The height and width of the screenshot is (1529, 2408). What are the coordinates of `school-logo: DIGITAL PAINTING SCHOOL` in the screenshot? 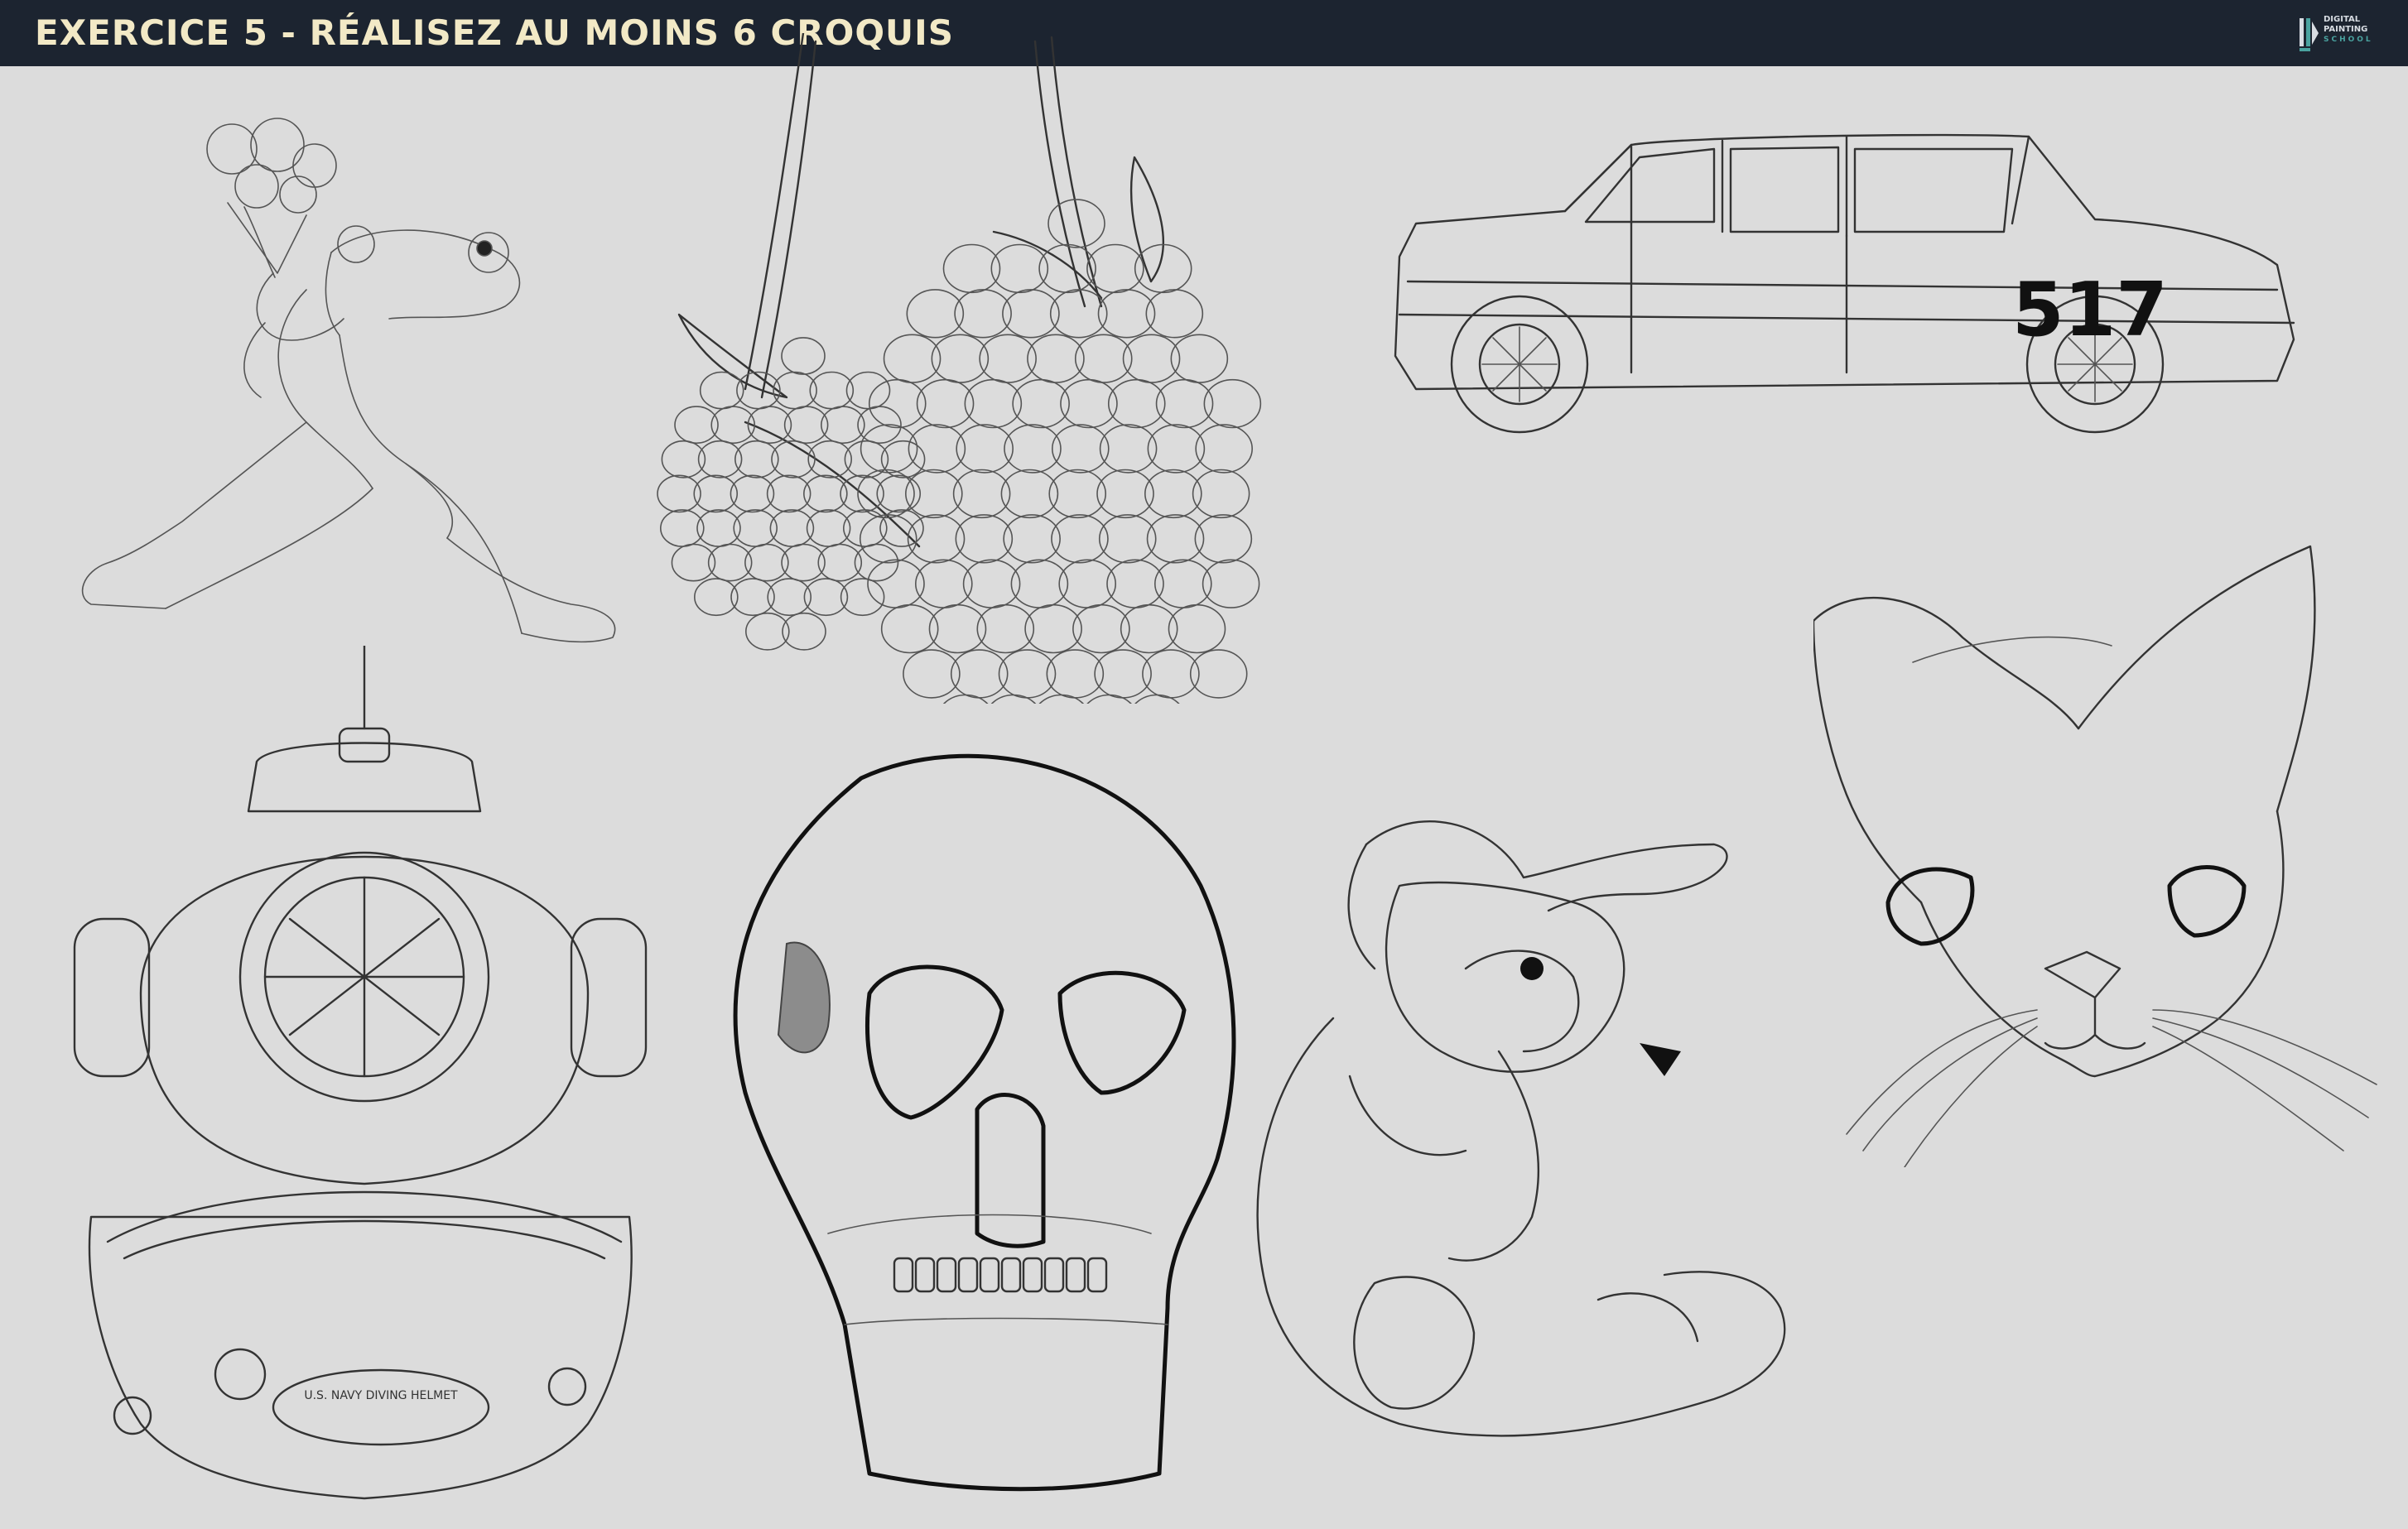 It's located at (2344, 34).